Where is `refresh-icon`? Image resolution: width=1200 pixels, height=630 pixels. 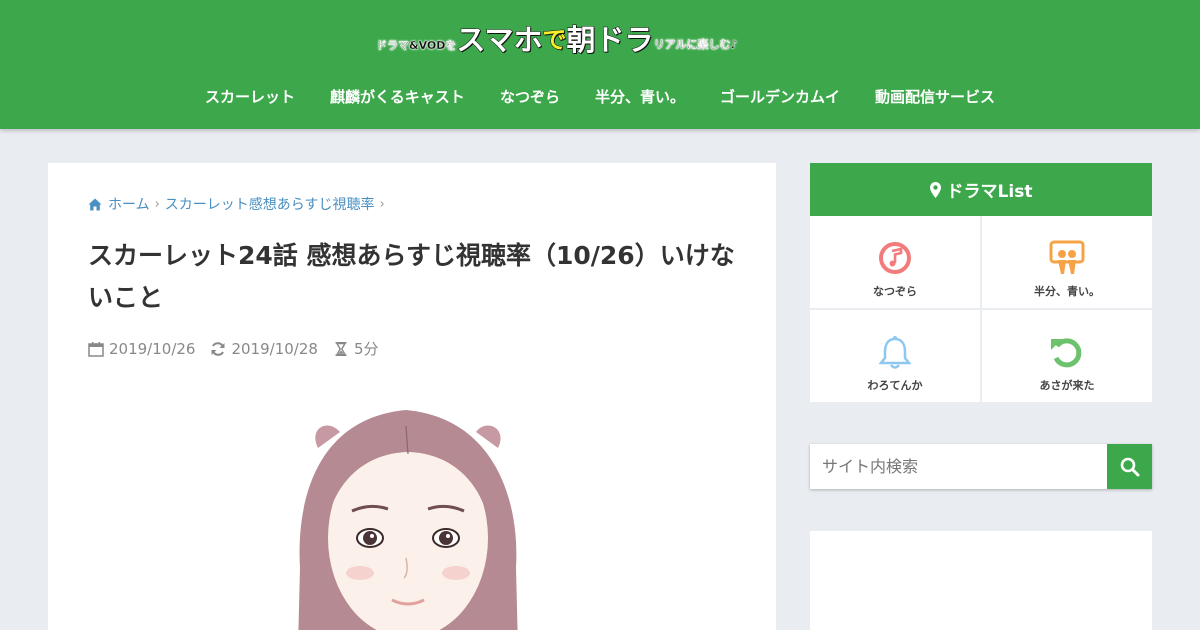 refresh-icon is located at coordinates (218, 348).